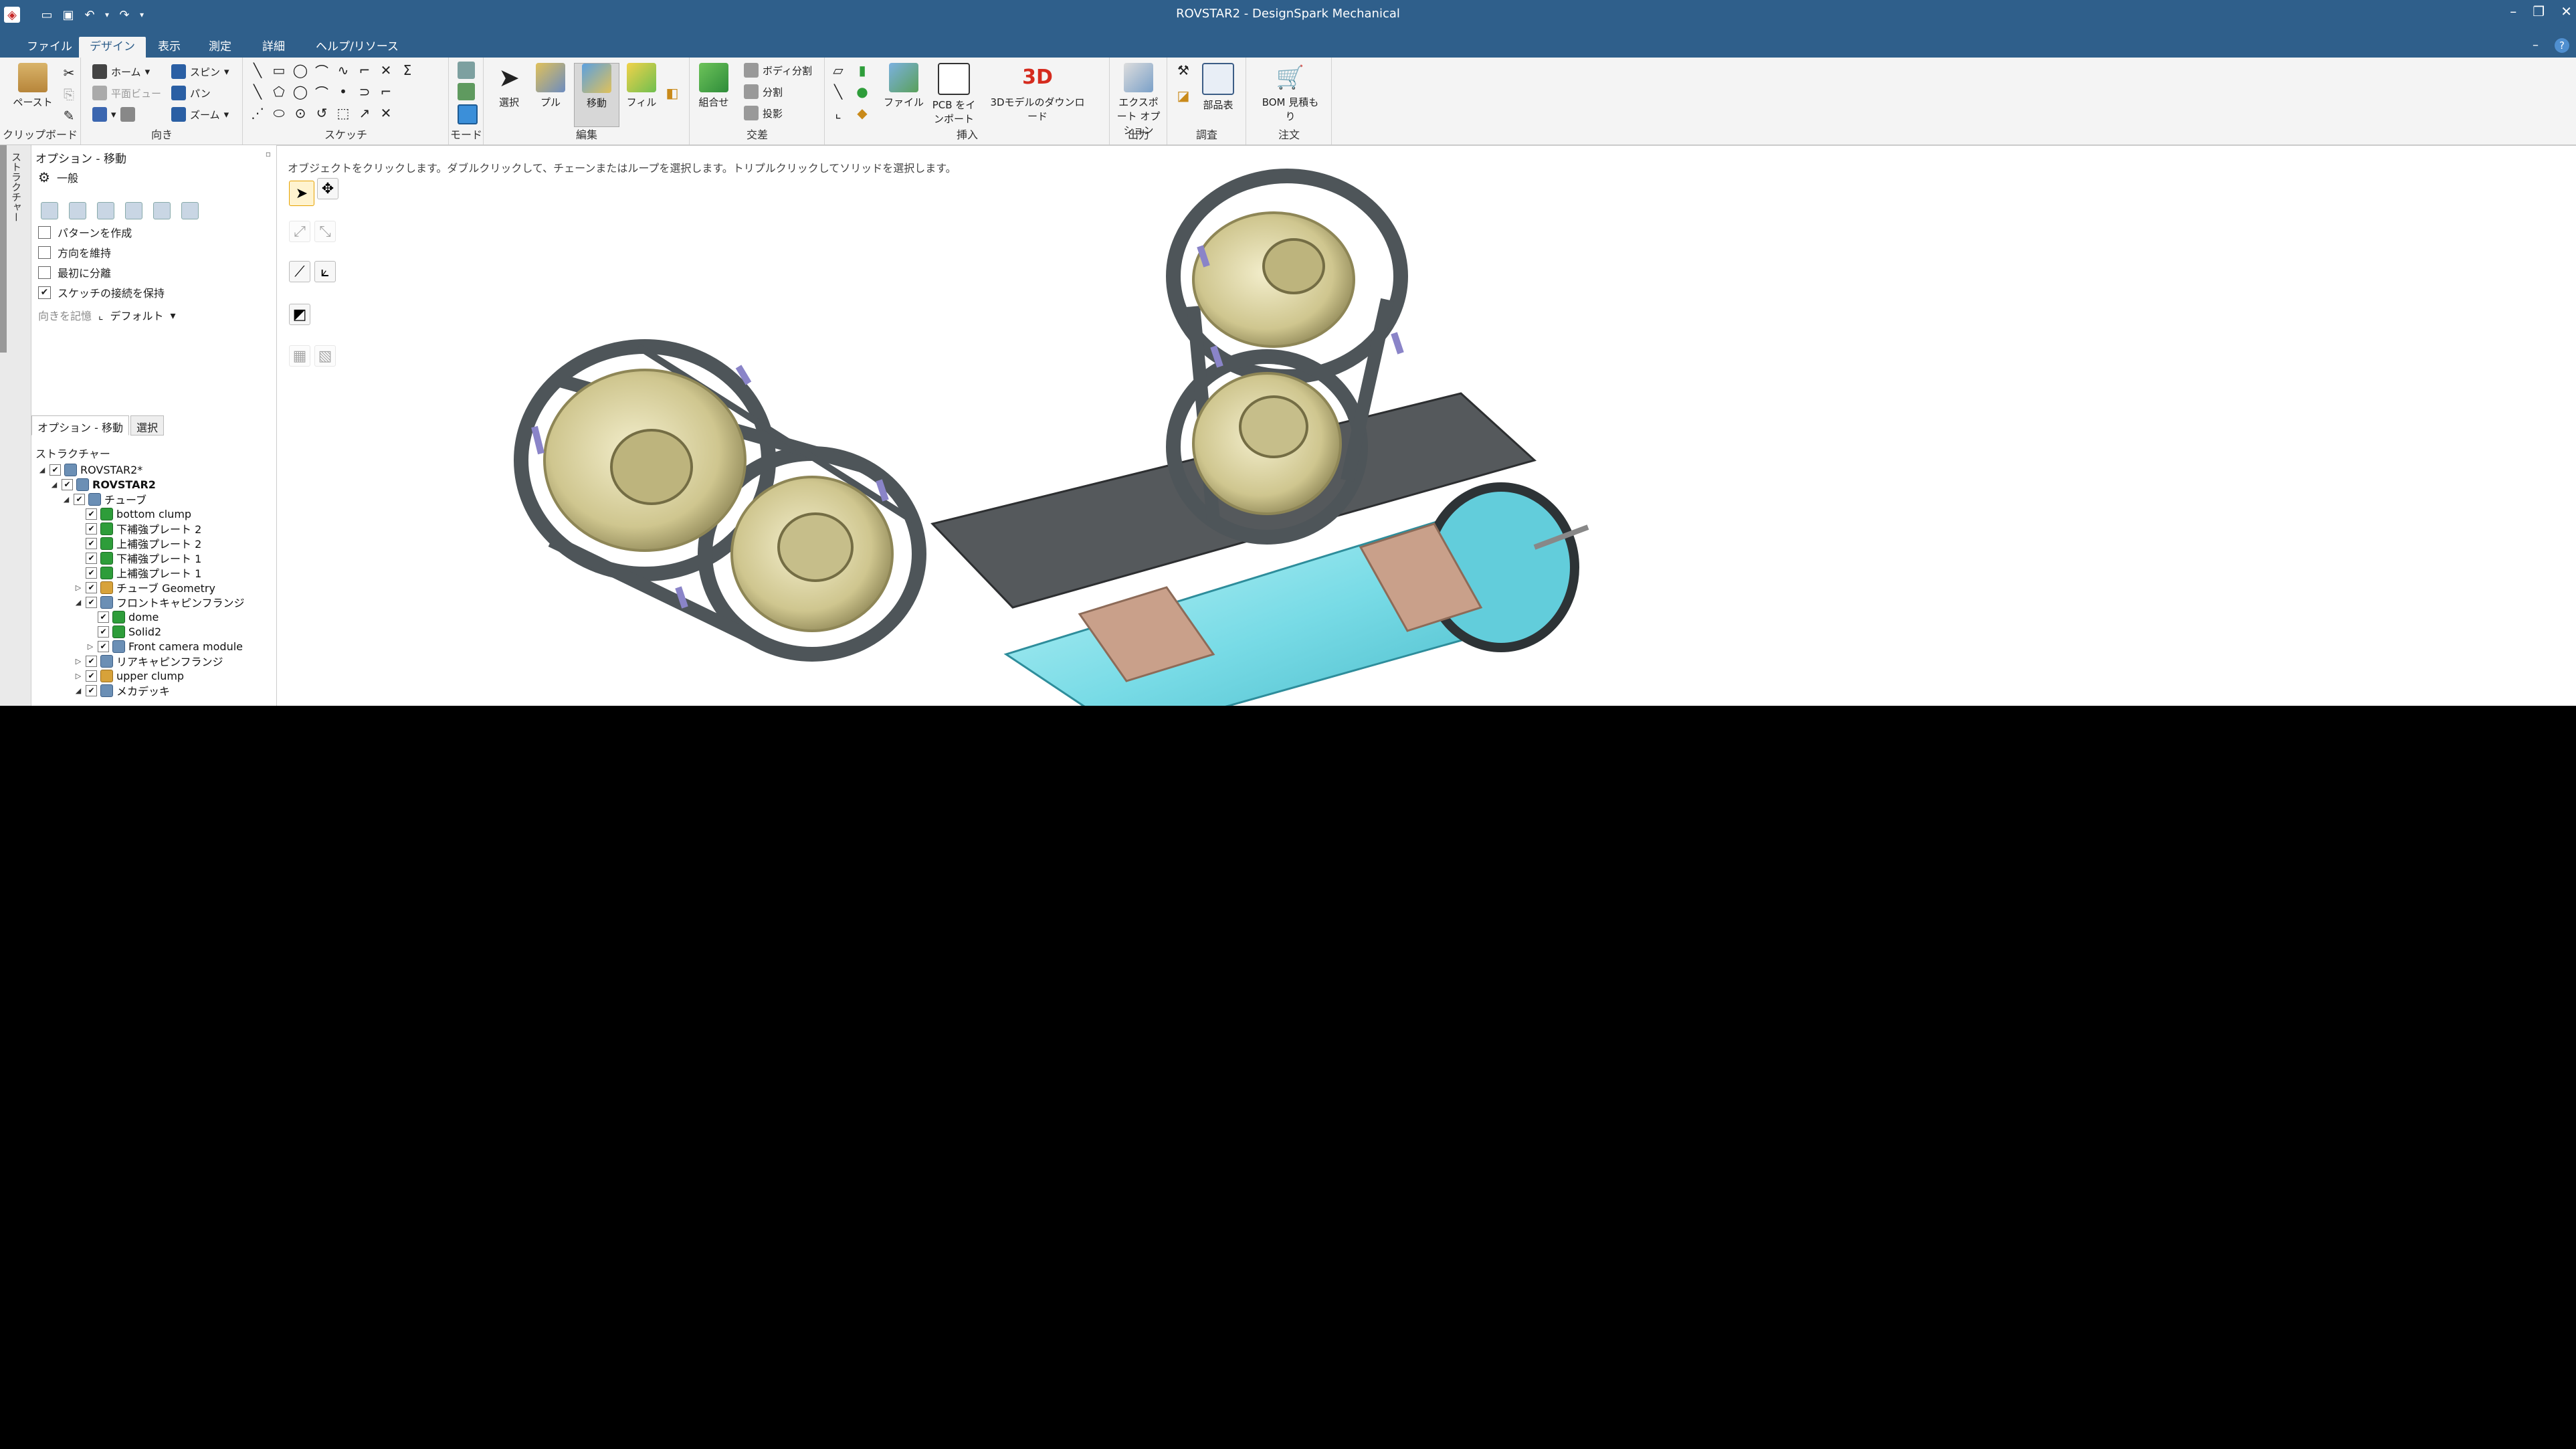  Describe the element at coordinates (862, 91) in the screenshot. I see `sphere-icon: ●` at that location.